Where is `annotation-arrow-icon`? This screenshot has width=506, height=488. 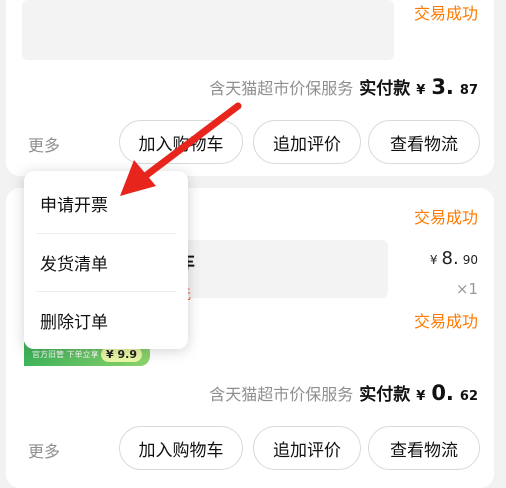
annotation-arrow-icon is located at coordinates (181, 149).